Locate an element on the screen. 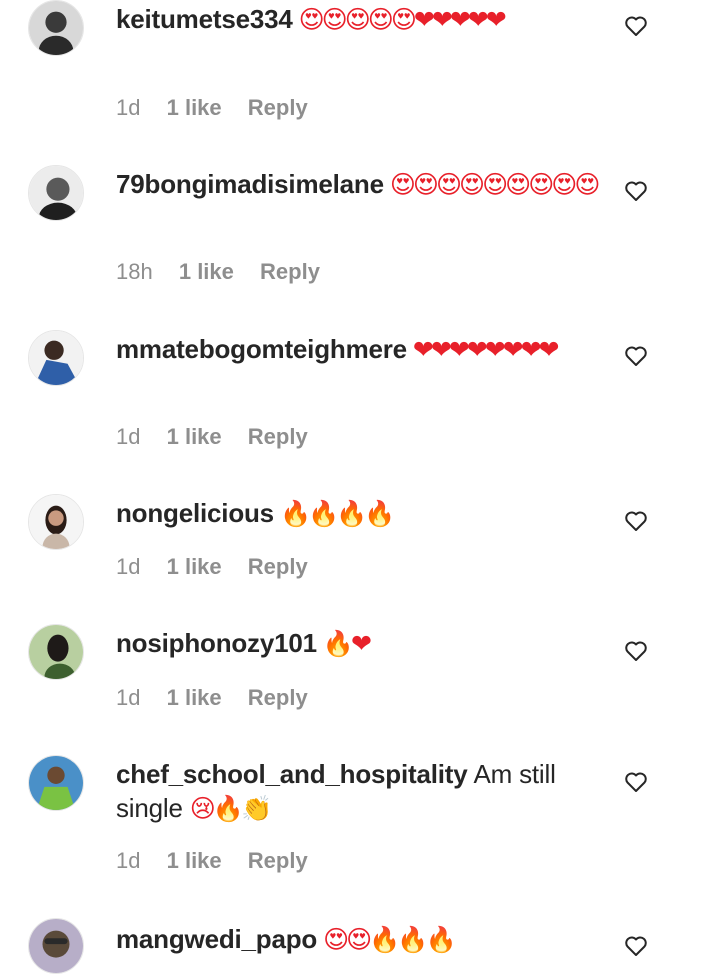 The width and height of the screenshot is (720, 974). comment-username: 79bongimadisimelane is located at coordinates (250, 184).